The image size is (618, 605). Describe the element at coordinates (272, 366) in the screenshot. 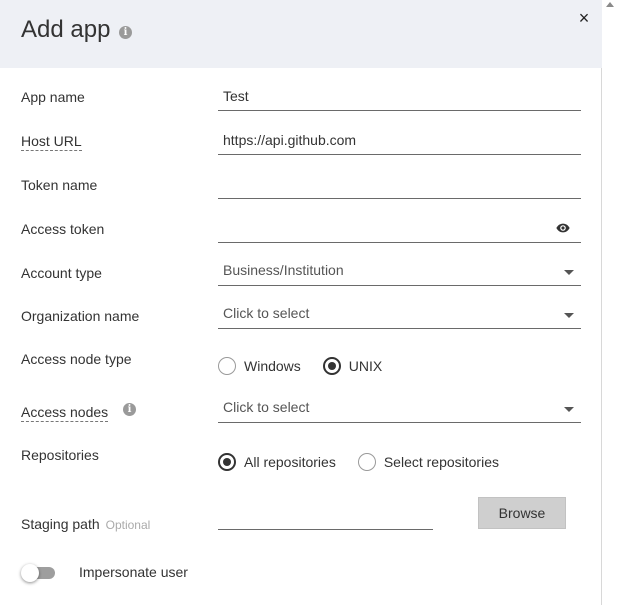

I see `radio-windows-label: Windows` at that location.